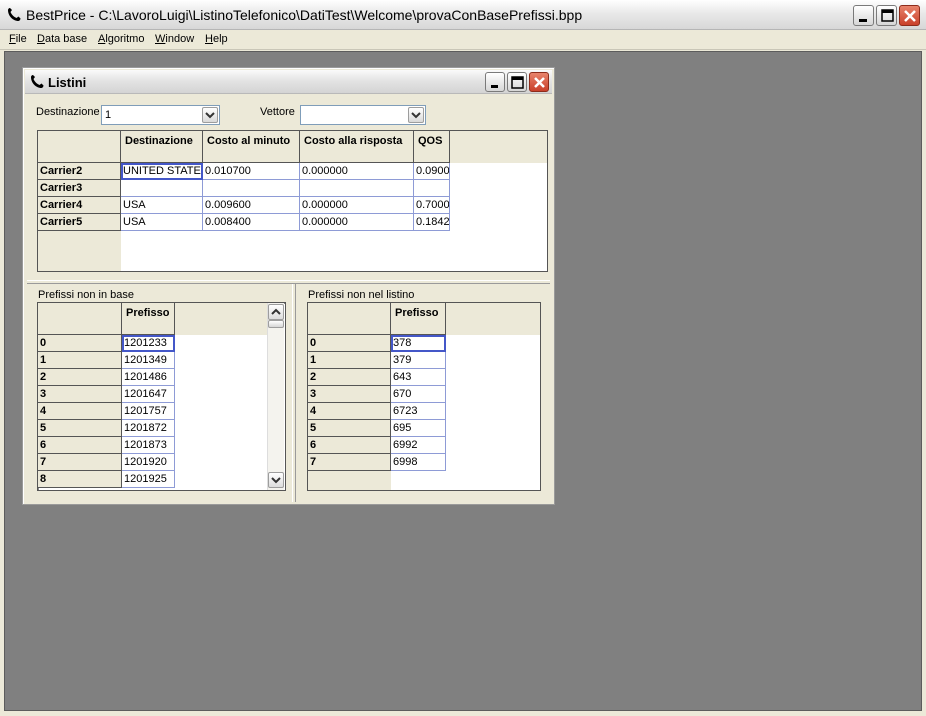 Image resolution: width=926 pixels, height=716 pixels. What do you see at coordinates (80, 479) in the screenshot?
I see `row-header: 8` at bounding box center [80, 479].